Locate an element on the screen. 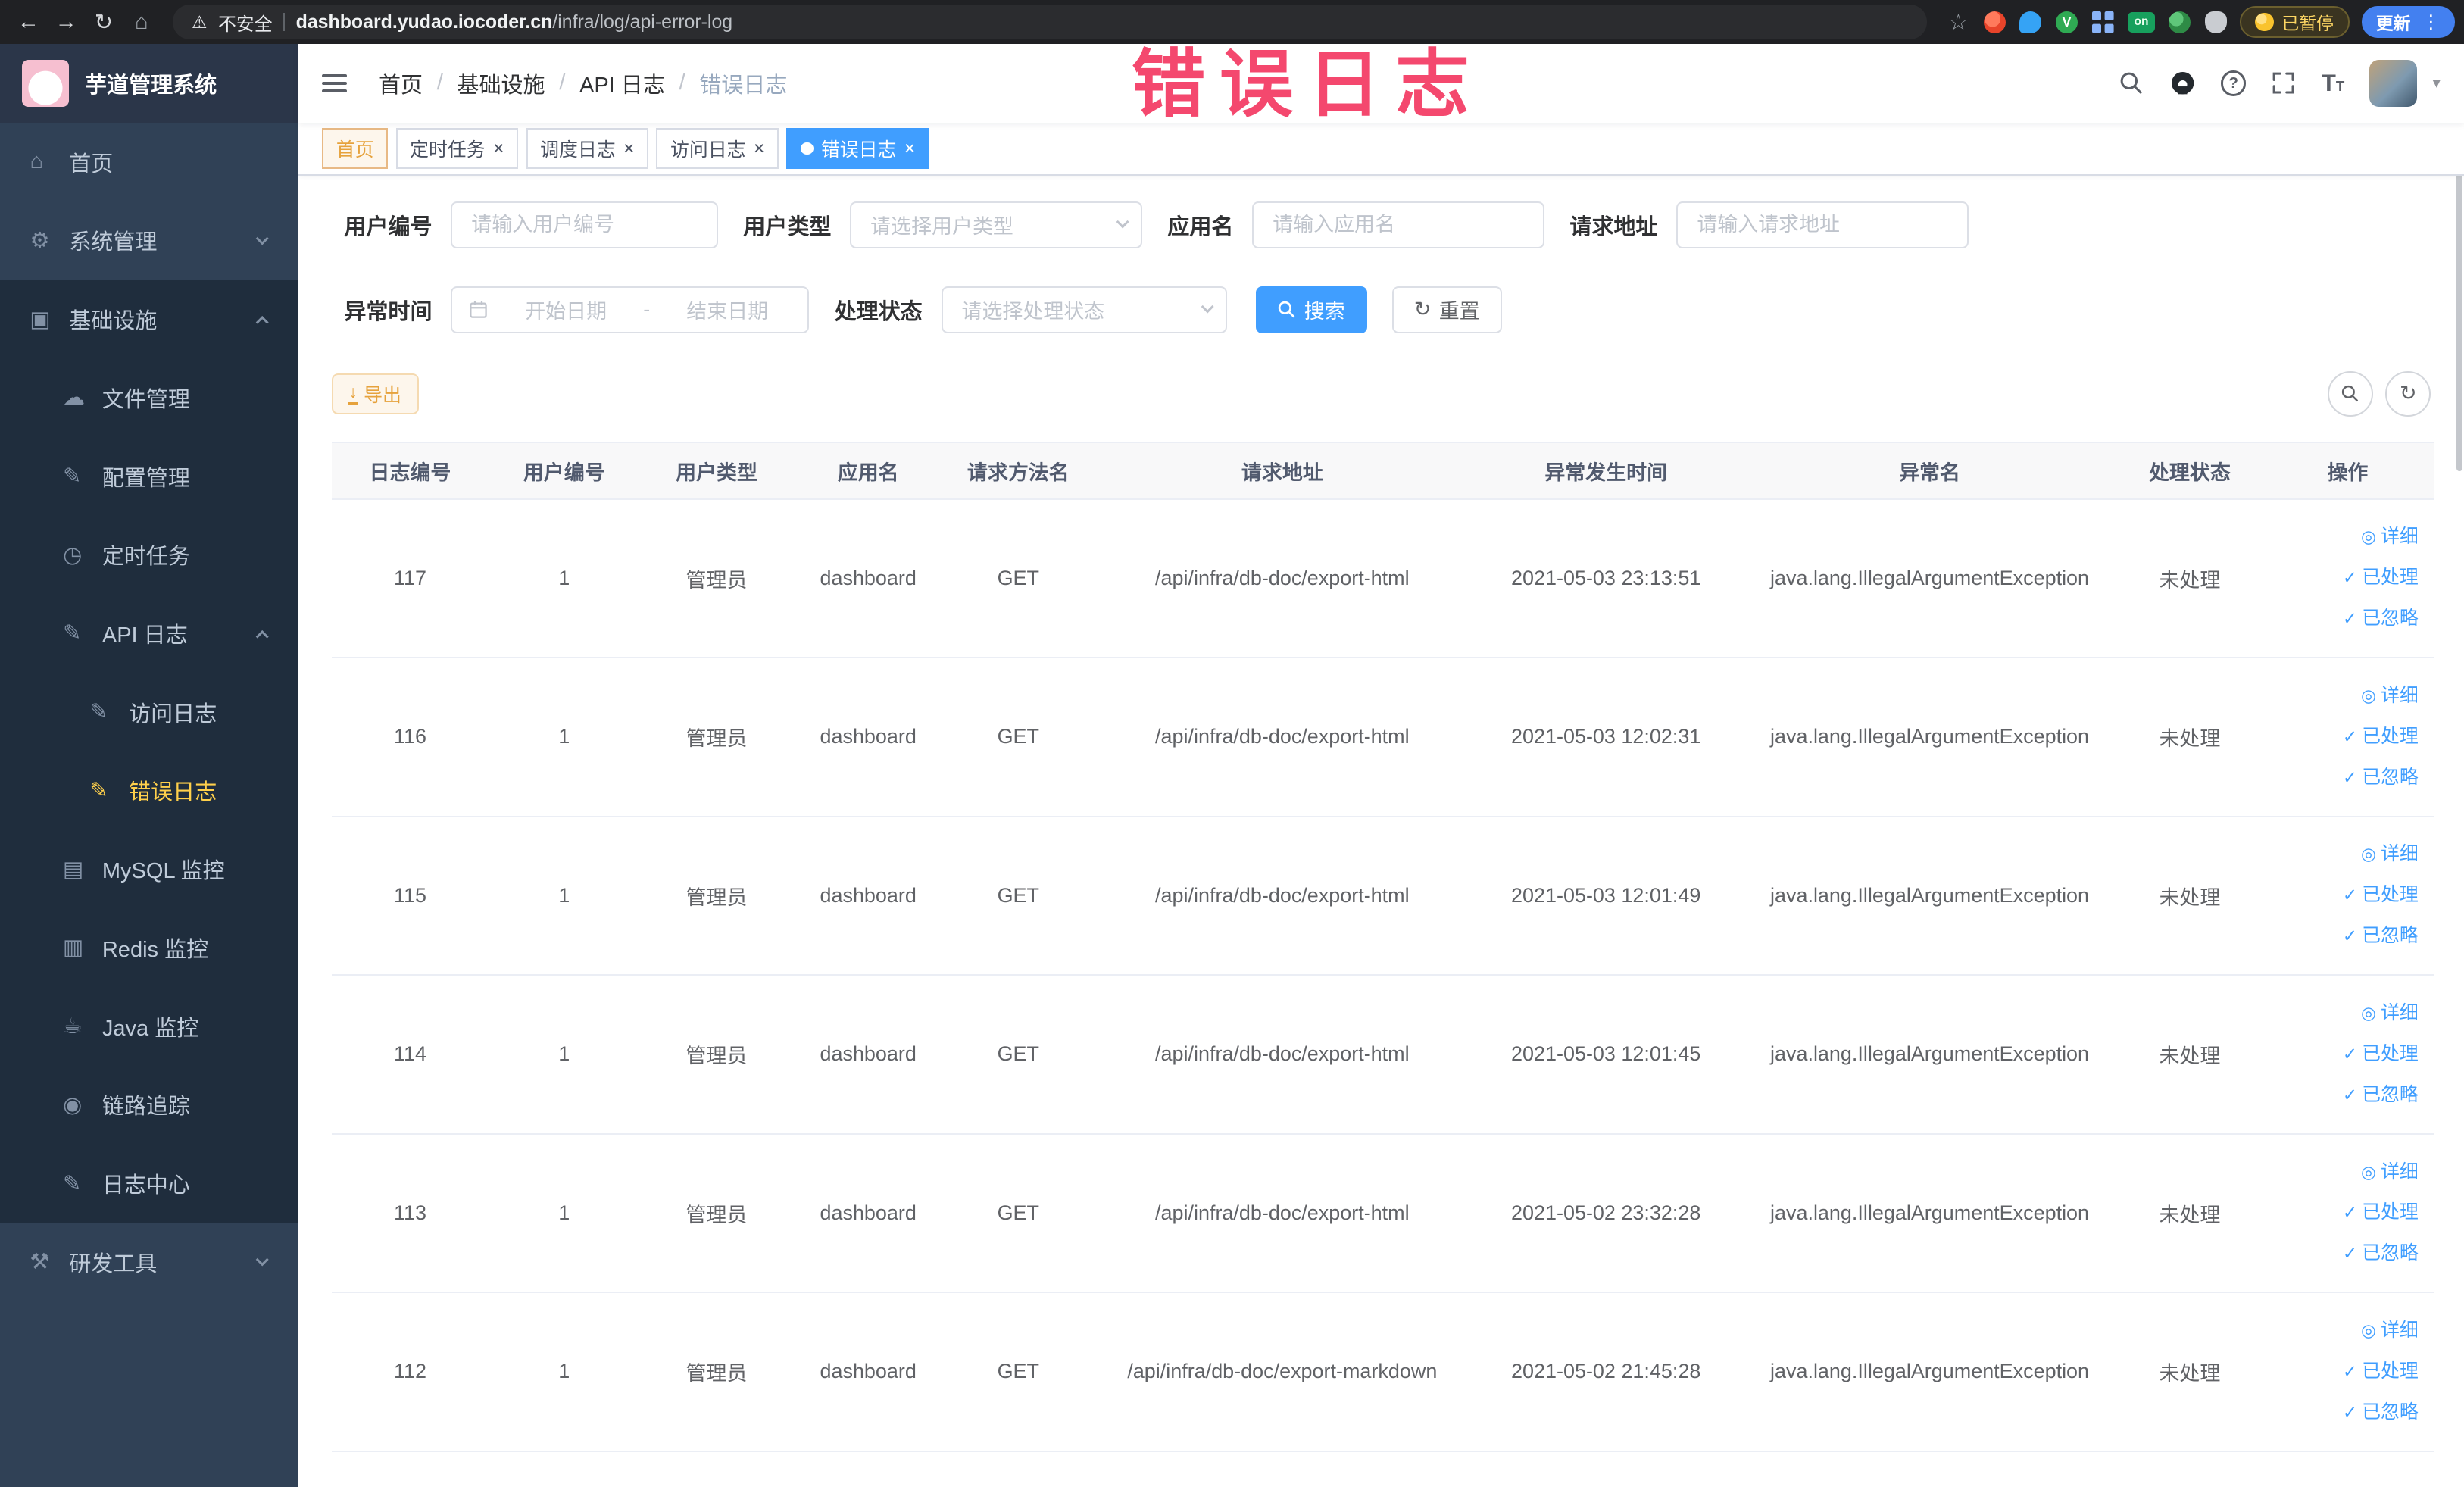 The image size is (2464, 1487). extension-v-icon: V is located at coordinates (2066, 22).